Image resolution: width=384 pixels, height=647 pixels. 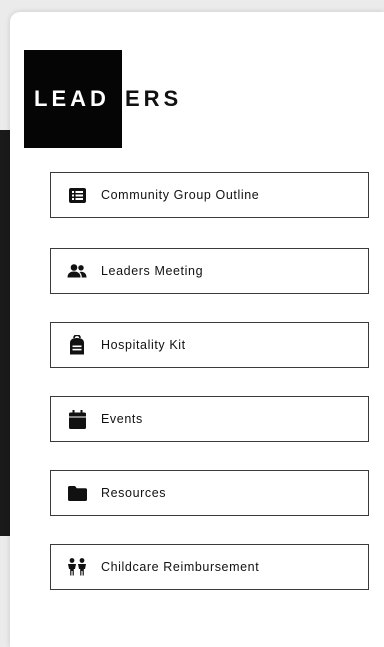 What do you see at coordinates (77, 271) in the screenshot?
I see `users-icon` at bounding box center [77, 271].